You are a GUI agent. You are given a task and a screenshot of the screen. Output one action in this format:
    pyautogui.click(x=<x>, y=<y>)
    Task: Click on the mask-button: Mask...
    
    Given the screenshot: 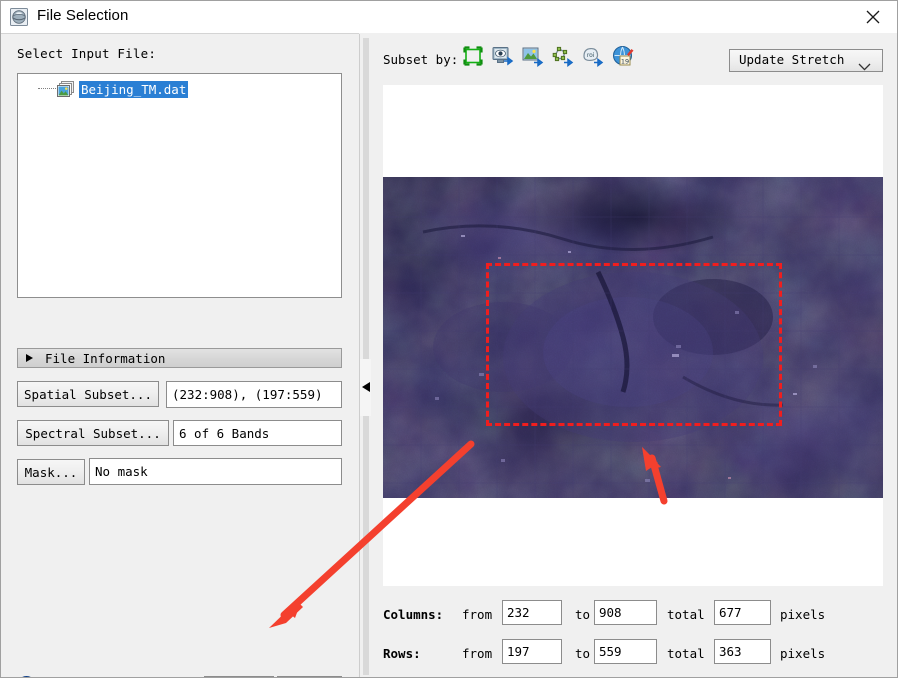 What is the action you would take?
    pyautogui.click(x=51, y=472)
    